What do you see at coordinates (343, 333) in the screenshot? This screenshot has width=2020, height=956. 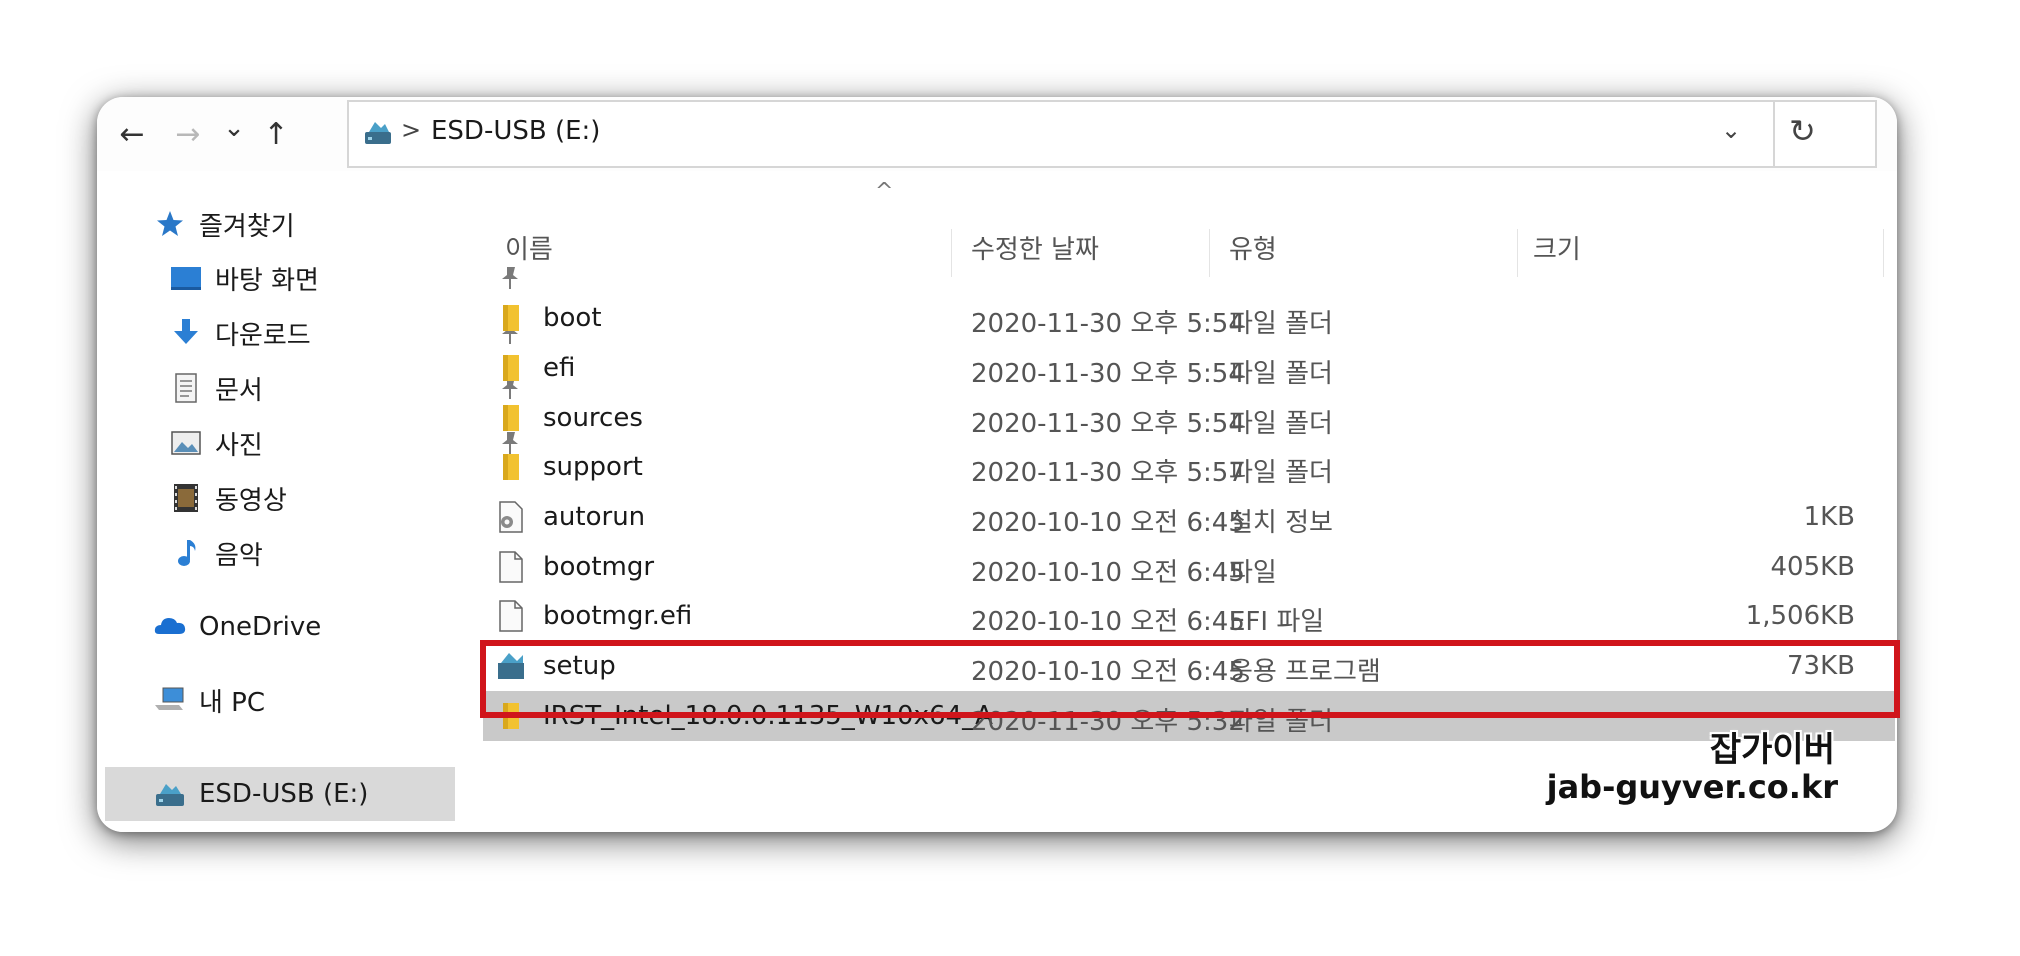 I see `sidebar-item-downloads: 다운로드` at bounding box center [343, 333].